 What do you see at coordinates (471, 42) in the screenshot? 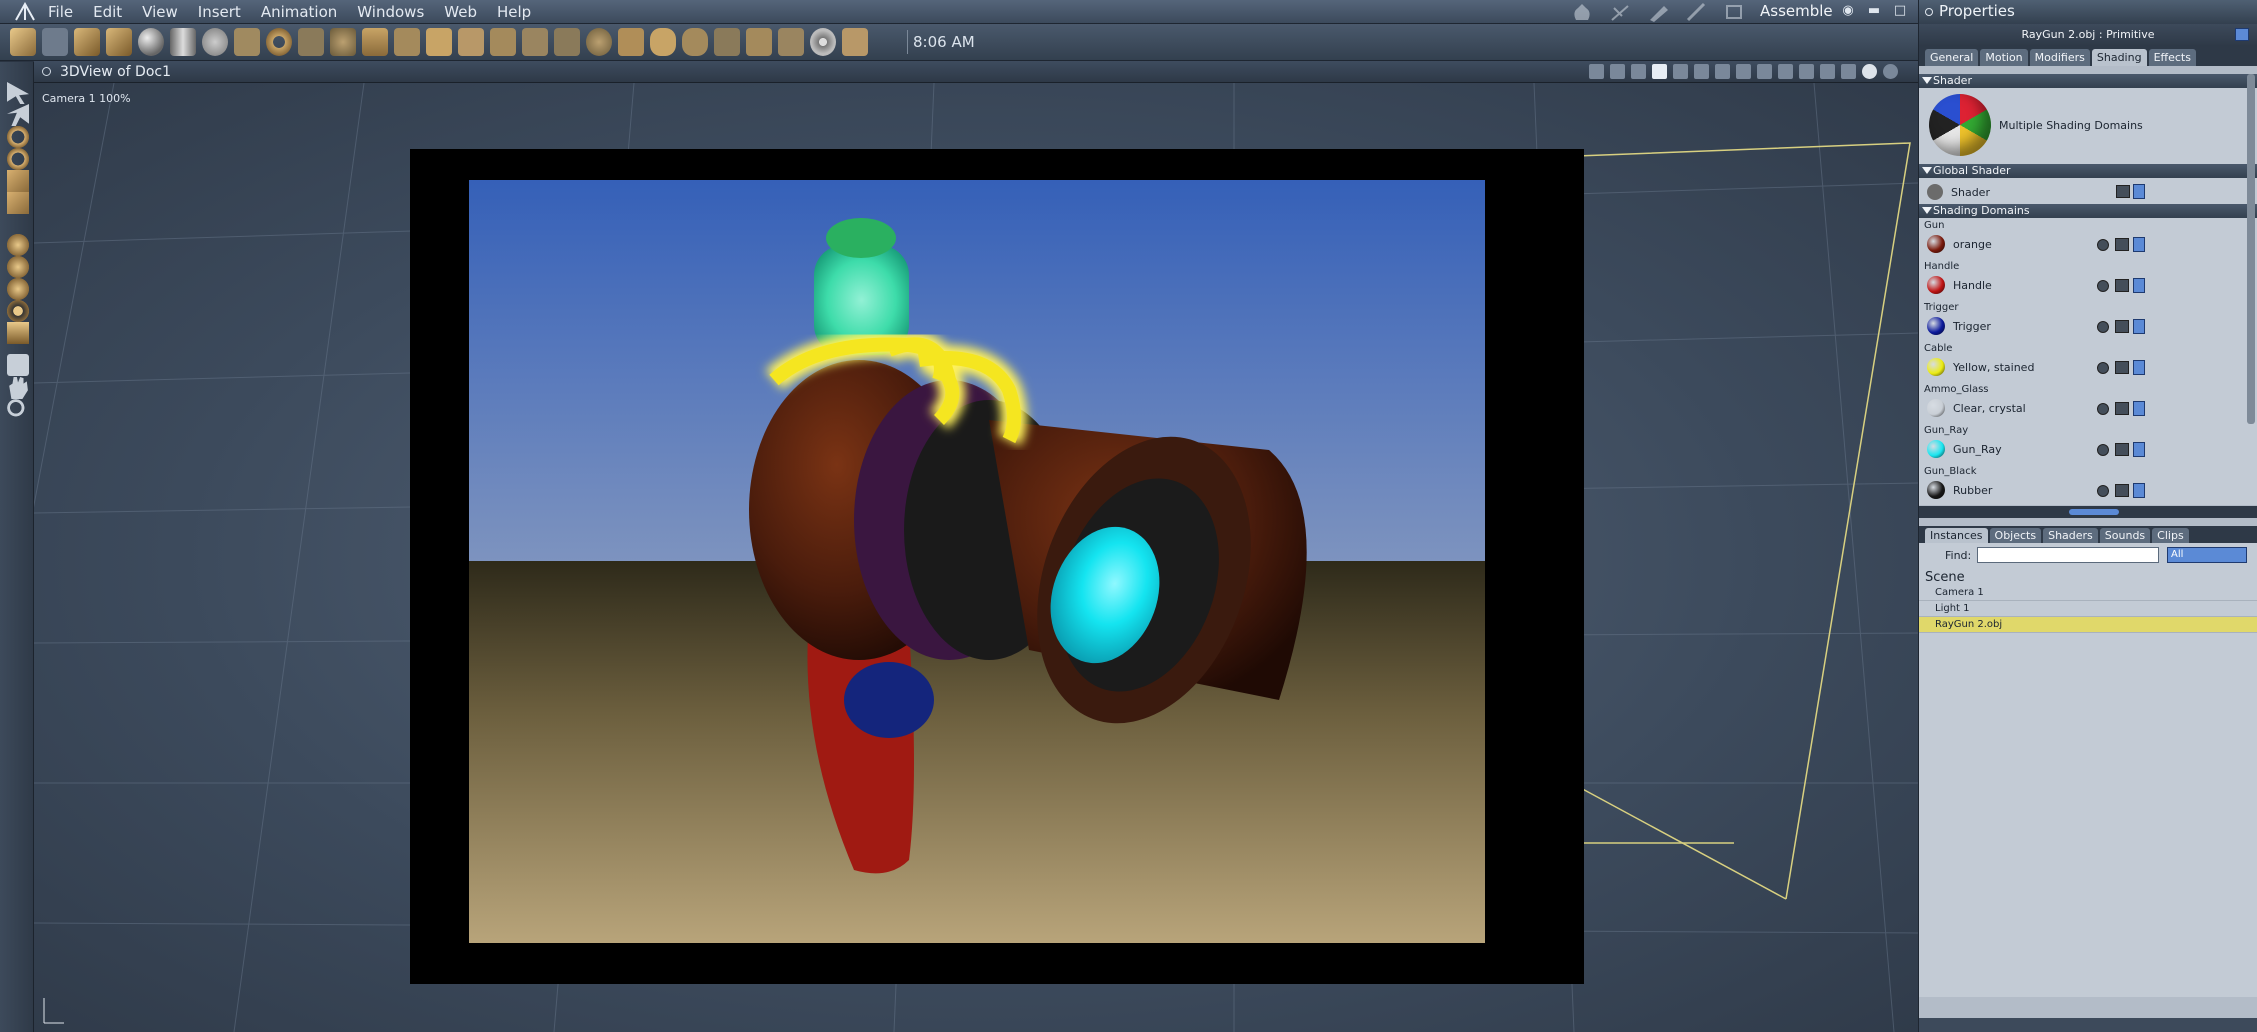
I see `hand-model-icon` at bounding box center [471, 42].